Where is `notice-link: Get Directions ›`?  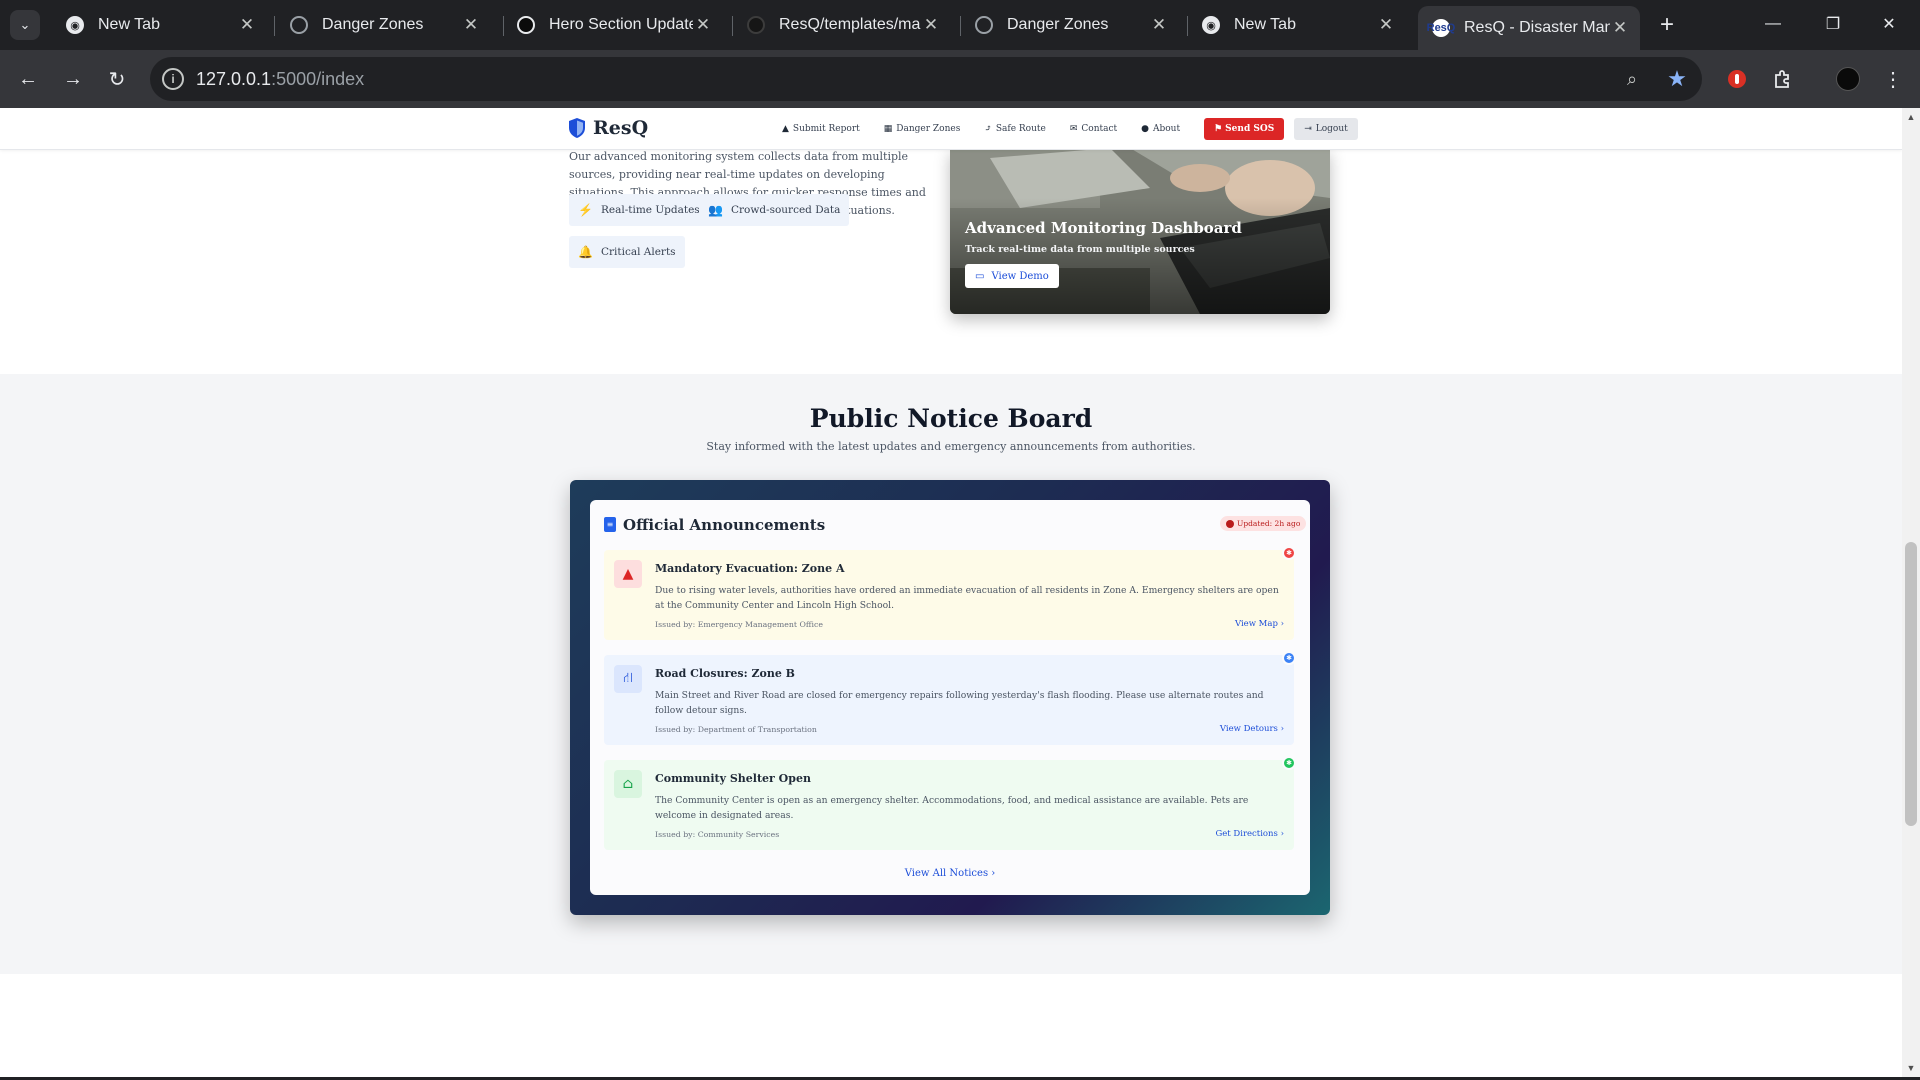 notice-link: Get Directions › is located at coordinates (1249, 834).